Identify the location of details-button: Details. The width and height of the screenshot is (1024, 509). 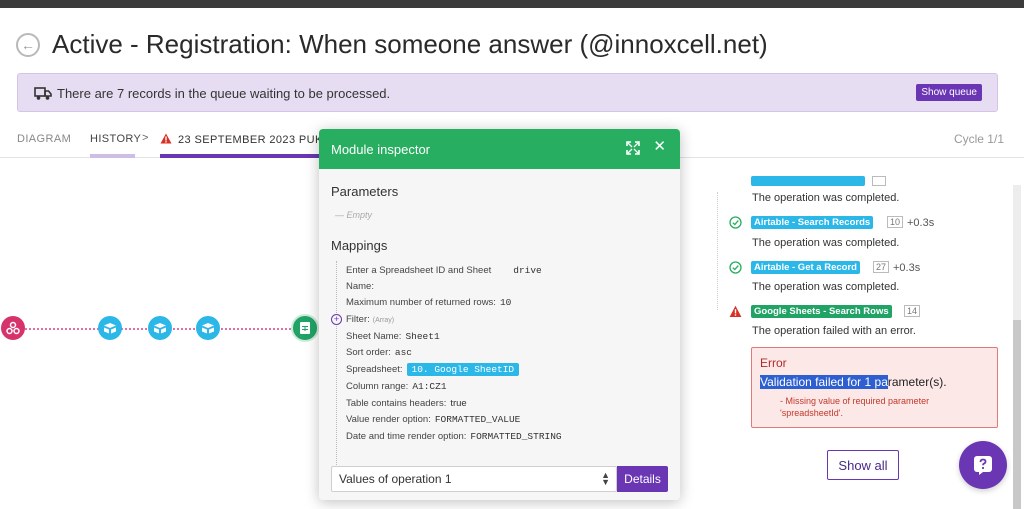
(642, 479).